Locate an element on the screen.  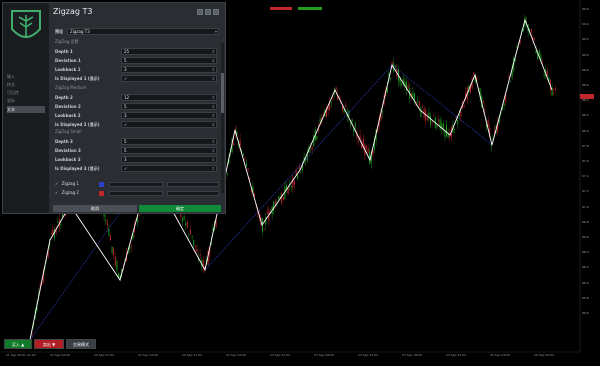
color-swatch-blue is located at coordinates (101, 184).